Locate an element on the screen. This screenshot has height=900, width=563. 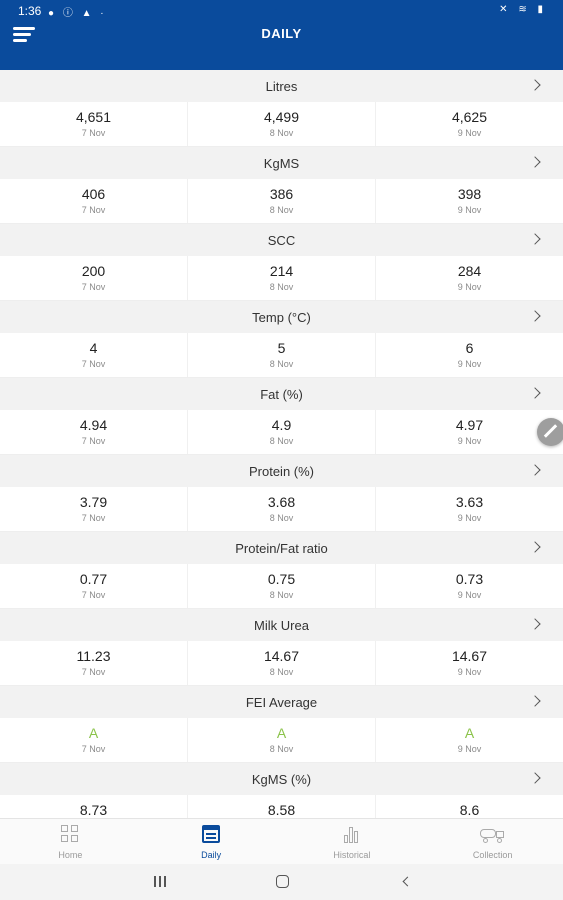
metric-section: Fat (%) 4.94 7 Nov 4.9 8 Nov 4.97 9 Nov is located at coordinates (281, 416).